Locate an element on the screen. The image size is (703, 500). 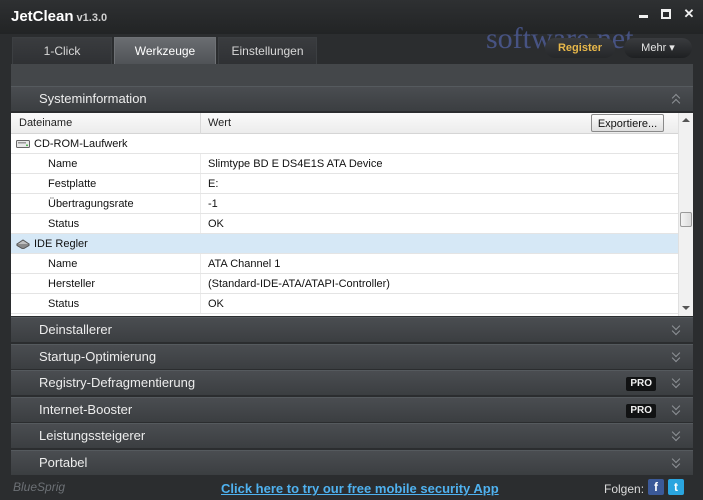
scroll-down-arrow-icon is located at coordinates (686, 308).